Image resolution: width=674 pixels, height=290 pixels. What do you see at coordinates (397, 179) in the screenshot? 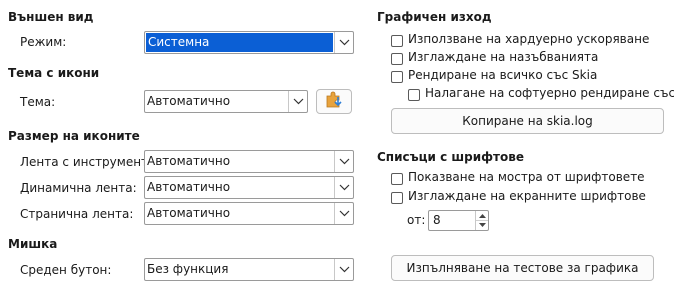
I see `font-preview-checkbox` at bounding box center [397, 179].